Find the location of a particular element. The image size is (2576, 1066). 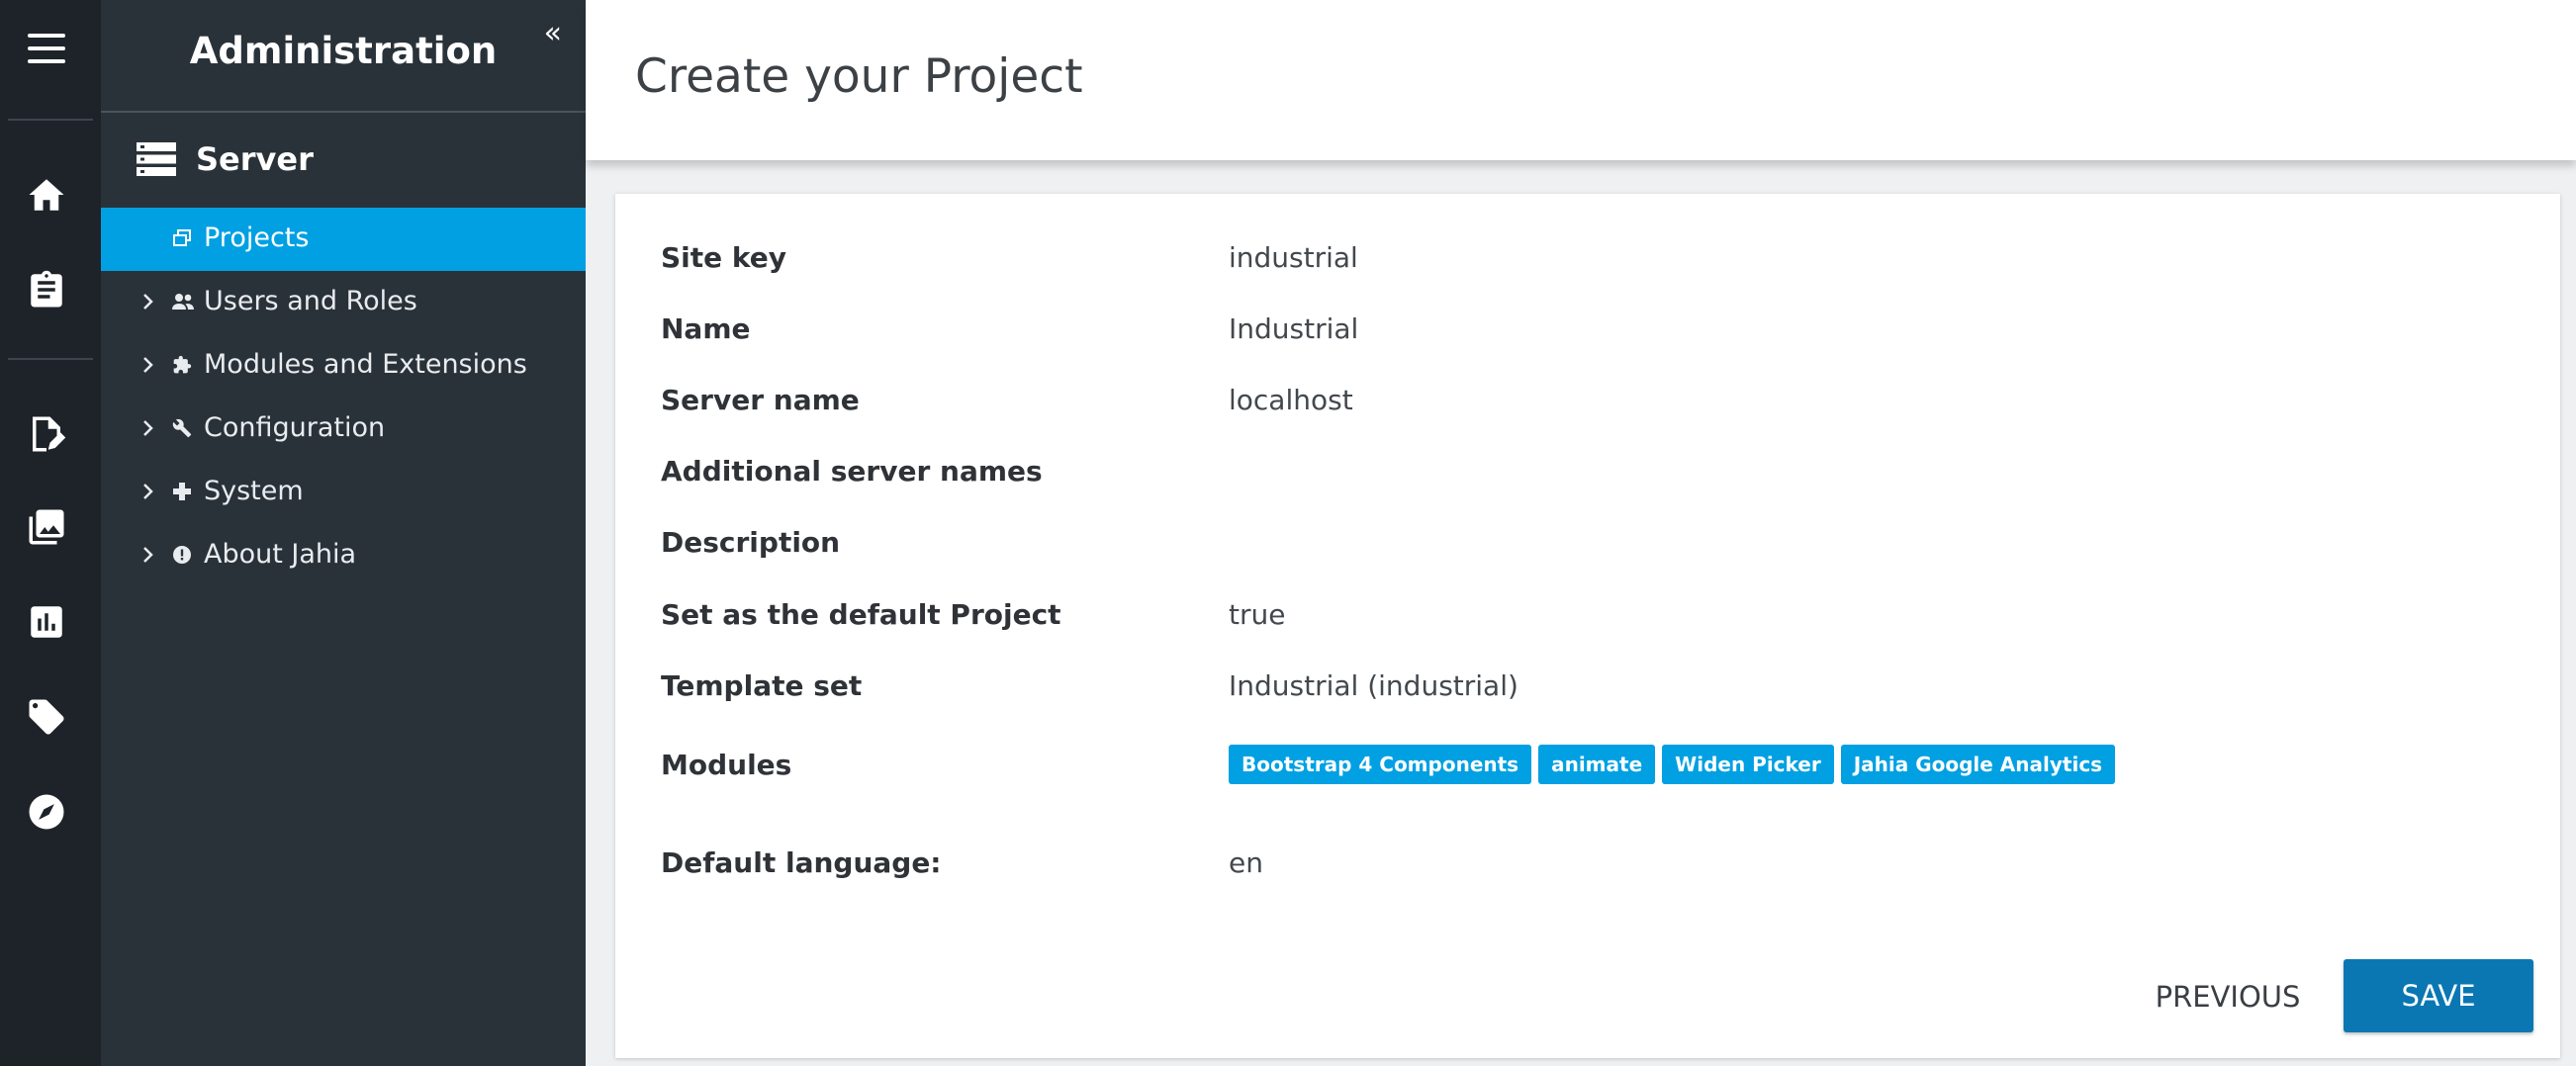

server-icon is located at coordinates (156, 159).